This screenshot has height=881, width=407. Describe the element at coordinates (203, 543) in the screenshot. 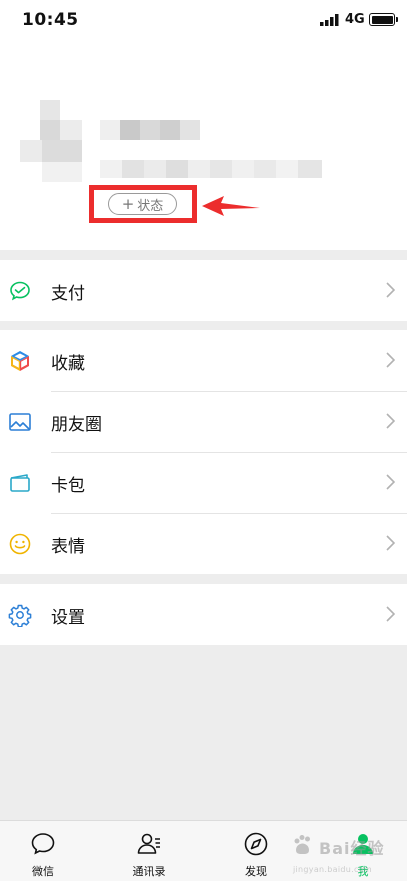

I see `menu-item-stickers: 表情` at that location.